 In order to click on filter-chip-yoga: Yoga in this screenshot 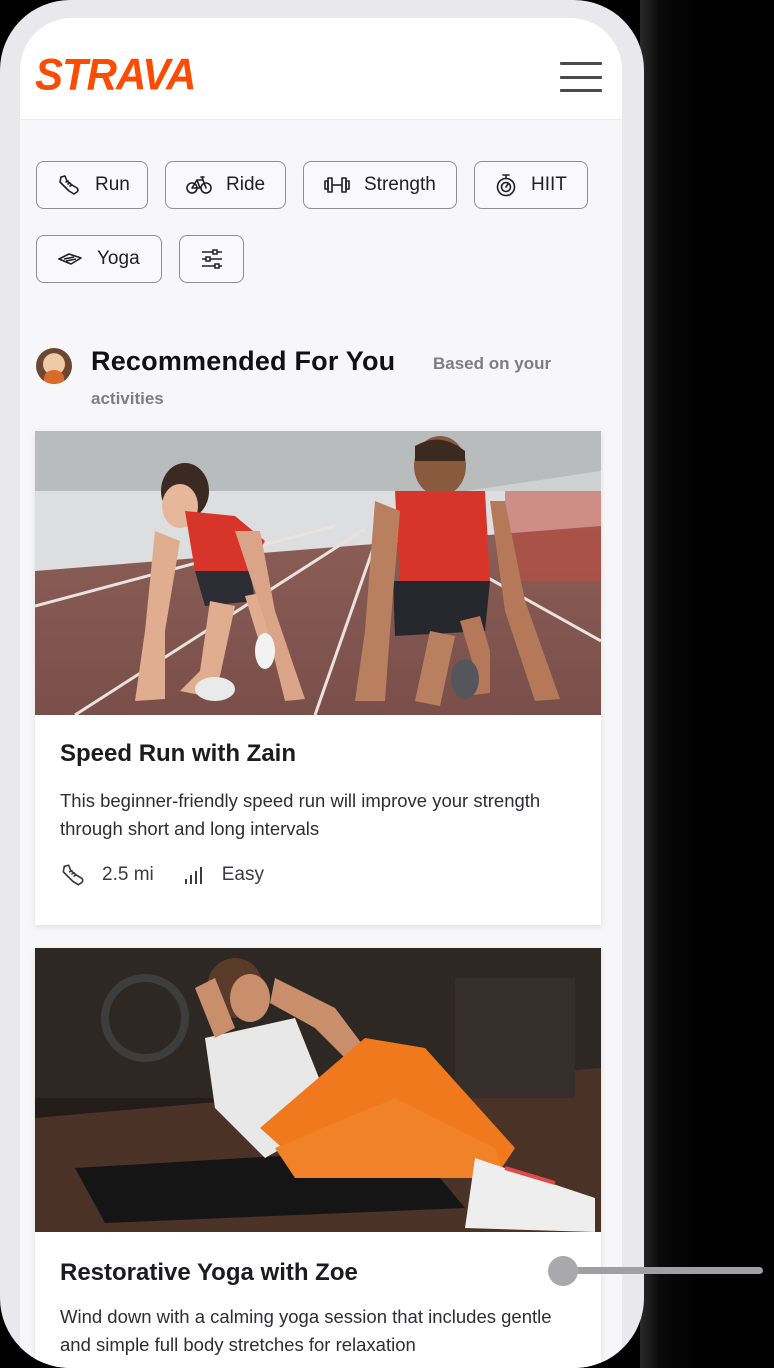, I will do `click(99, 259)`.